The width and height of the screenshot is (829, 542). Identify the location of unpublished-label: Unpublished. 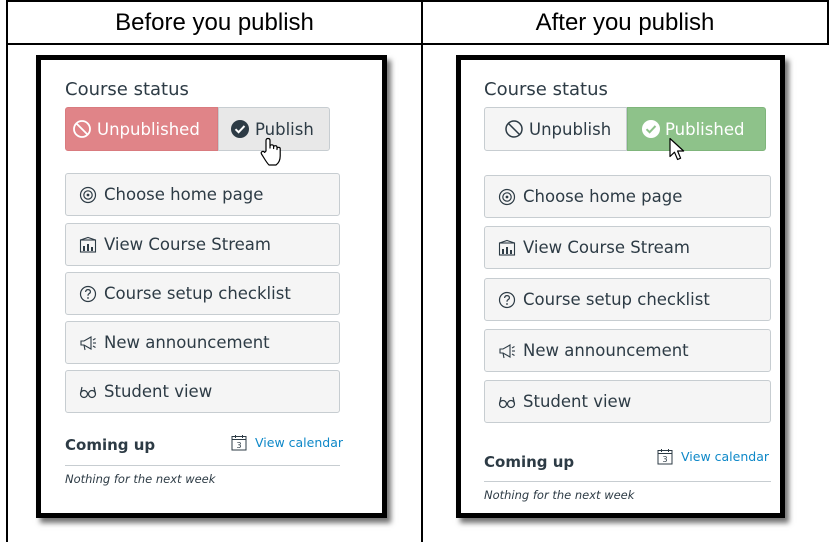
(148, 129).